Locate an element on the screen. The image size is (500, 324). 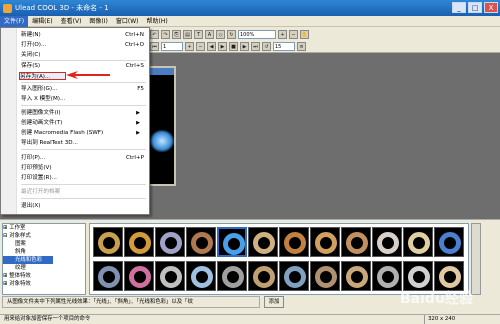
copy-icon: ⎘ is located at coordinates (176, 34).